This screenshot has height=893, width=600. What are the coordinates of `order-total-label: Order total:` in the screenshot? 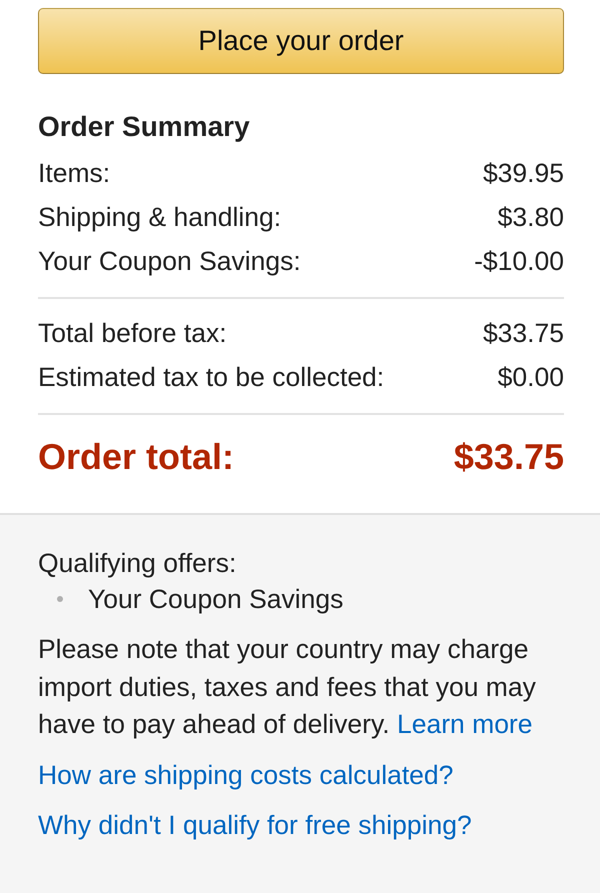 It's located at (136, 457).